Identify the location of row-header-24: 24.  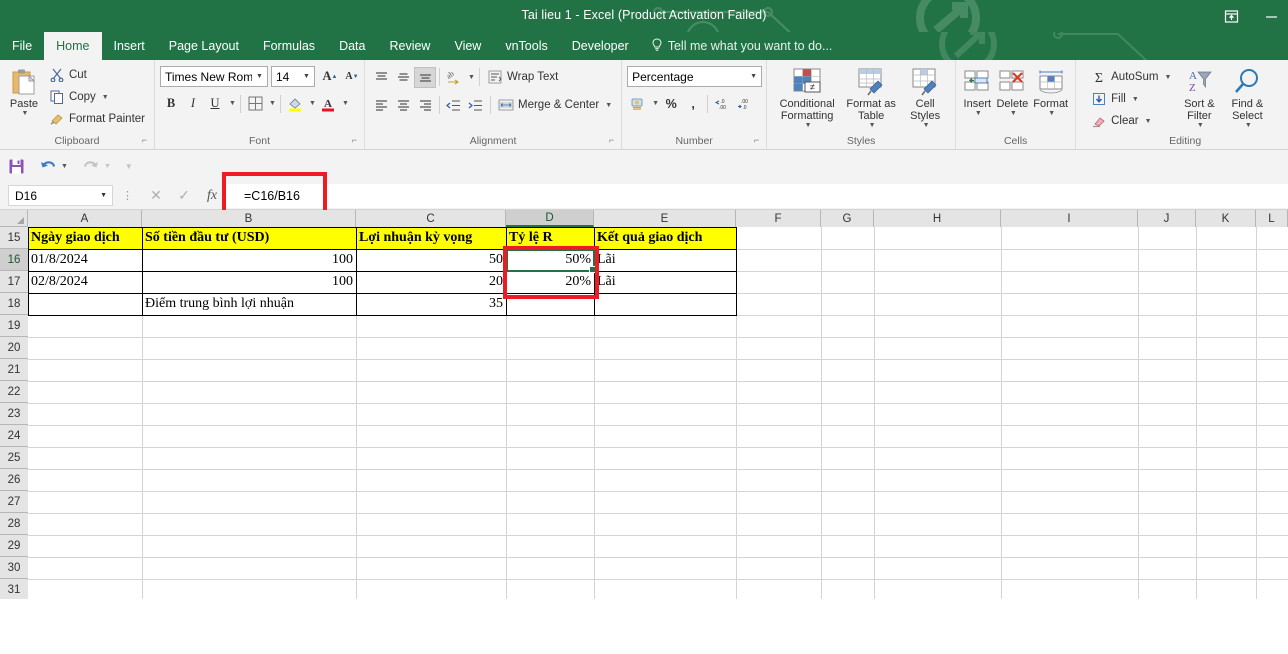
(14, 436).